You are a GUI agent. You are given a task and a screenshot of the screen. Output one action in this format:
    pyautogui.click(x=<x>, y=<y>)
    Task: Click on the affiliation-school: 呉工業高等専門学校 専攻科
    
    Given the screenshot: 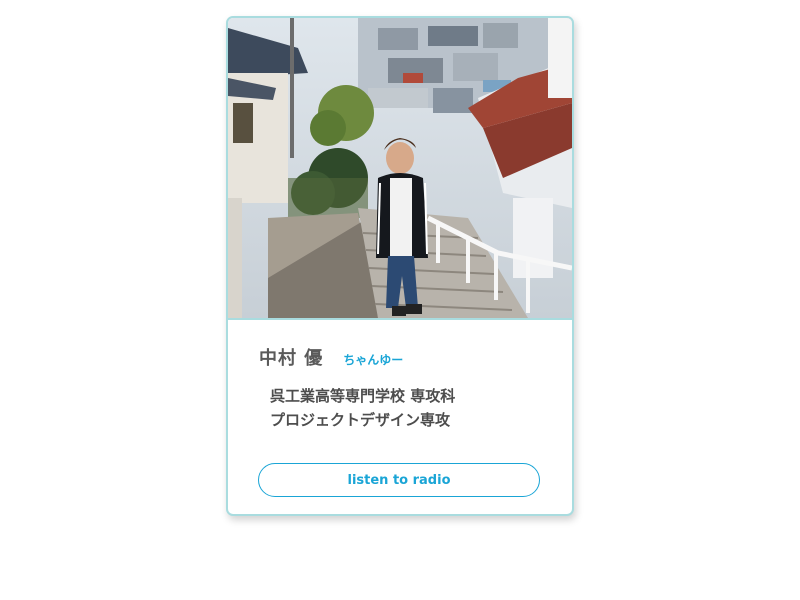 What is the action you would take?
    pyautogui.click(x=363, y=396)
    